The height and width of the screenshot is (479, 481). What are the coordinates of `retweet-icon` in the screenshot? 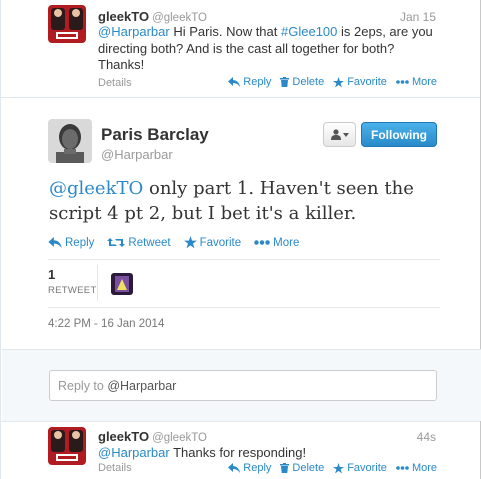 It's located at (116, 242).